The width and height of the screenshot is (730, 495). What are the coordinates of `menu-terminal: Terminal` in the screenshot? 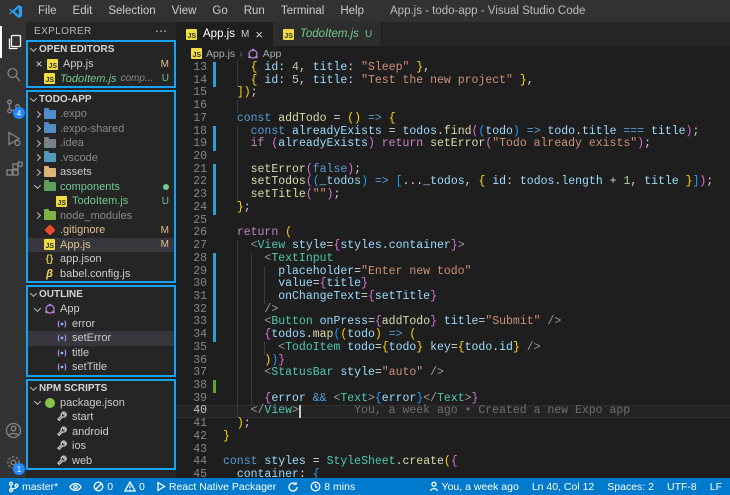 It's located at (302, 11).